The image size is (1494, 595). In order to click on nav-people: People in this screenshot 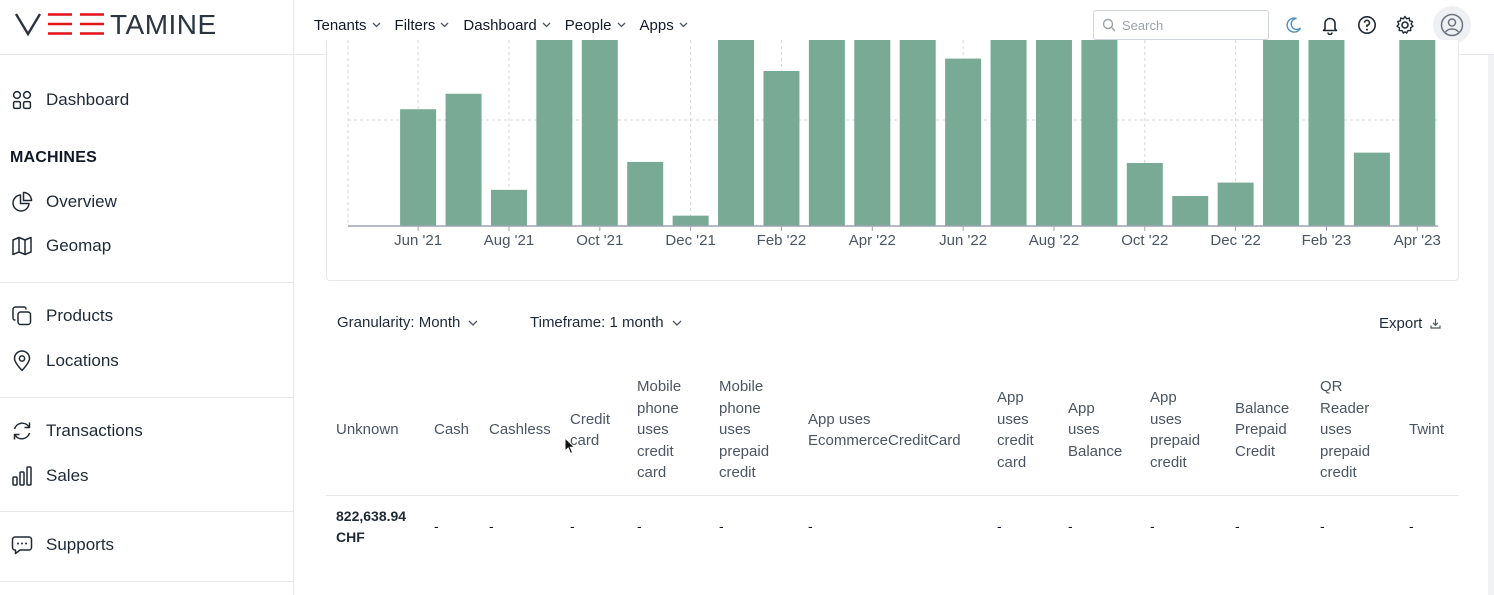, I will do `click(595, 25)`.